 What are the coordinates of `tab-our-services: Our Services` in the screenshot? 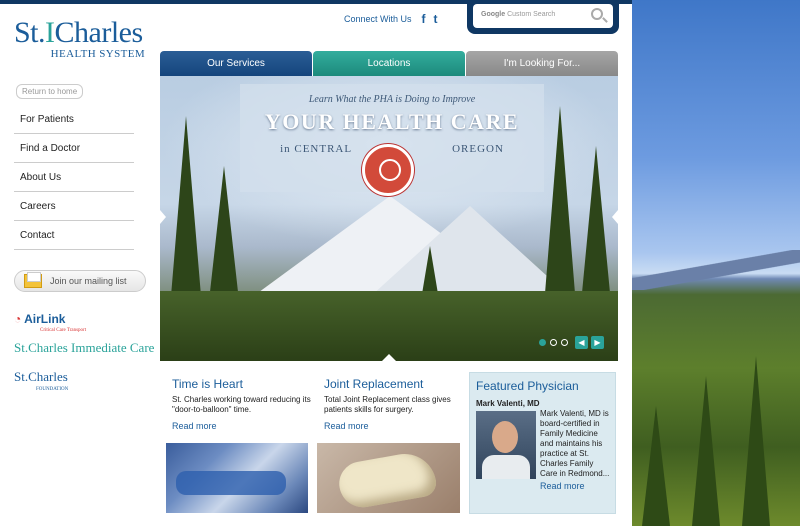 It's located at (236, 63).